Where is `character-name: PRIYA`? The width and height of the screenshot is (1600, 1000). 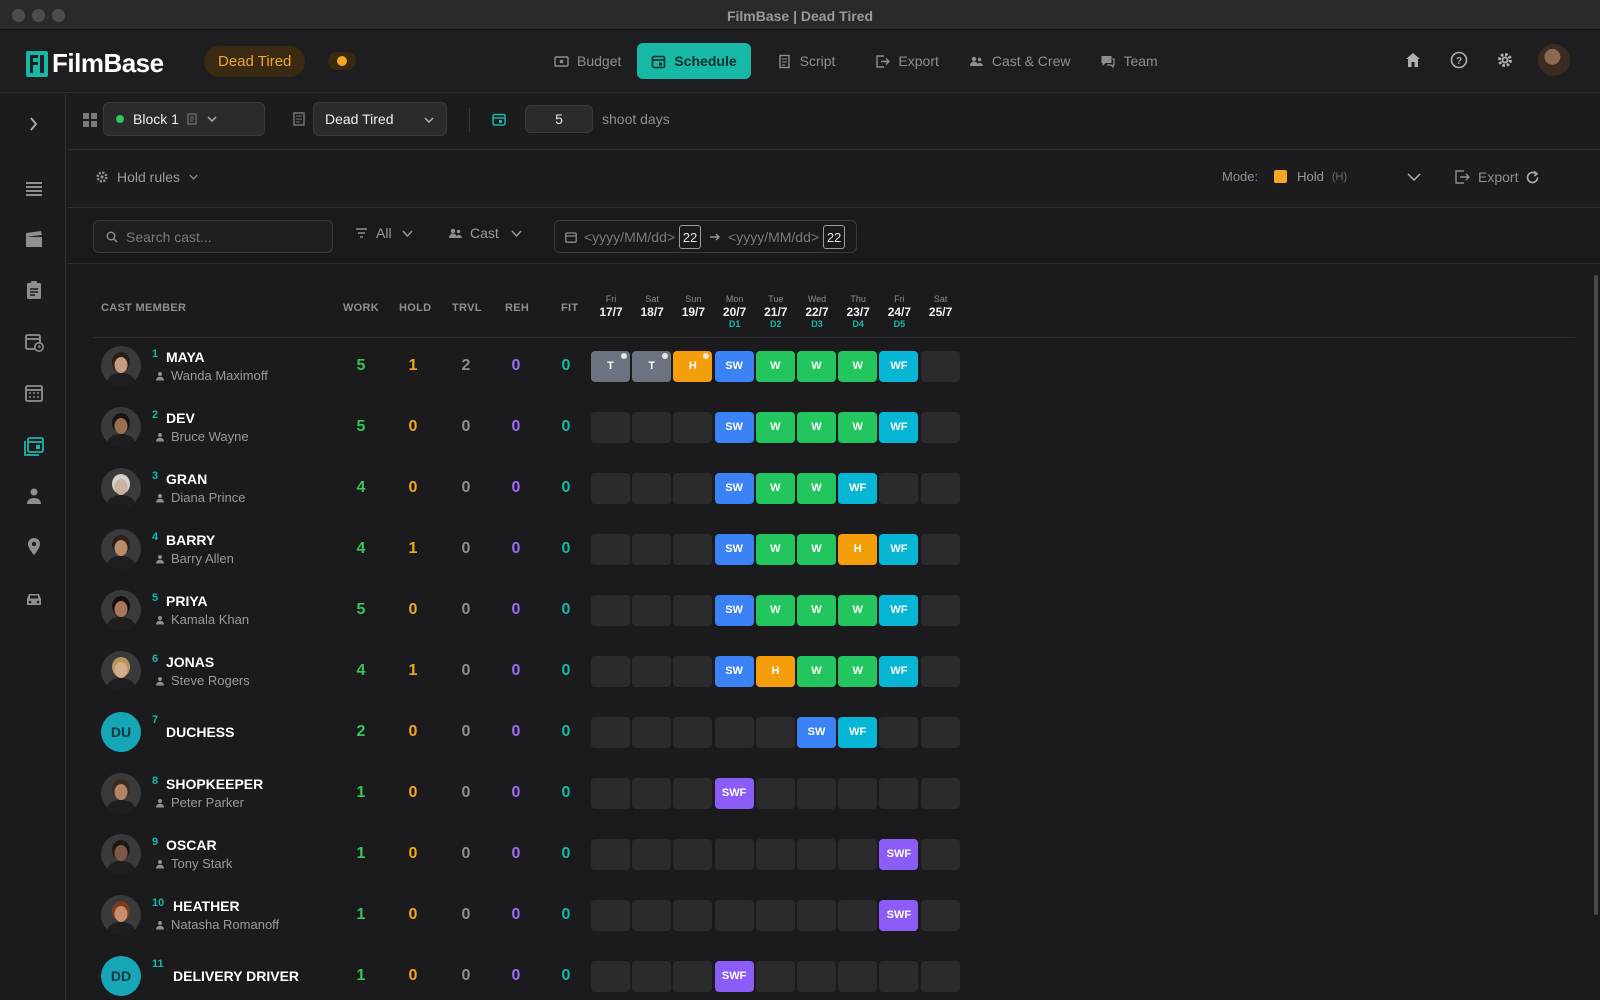
character-name: PRIYA is located at coordinates (187, 601).